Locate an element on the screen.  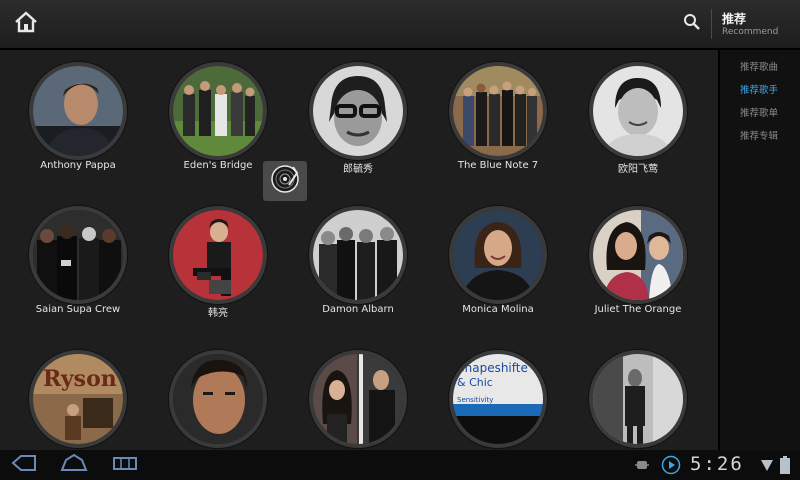
artist-name: 韩亮 is located at coordinates (218, 313).